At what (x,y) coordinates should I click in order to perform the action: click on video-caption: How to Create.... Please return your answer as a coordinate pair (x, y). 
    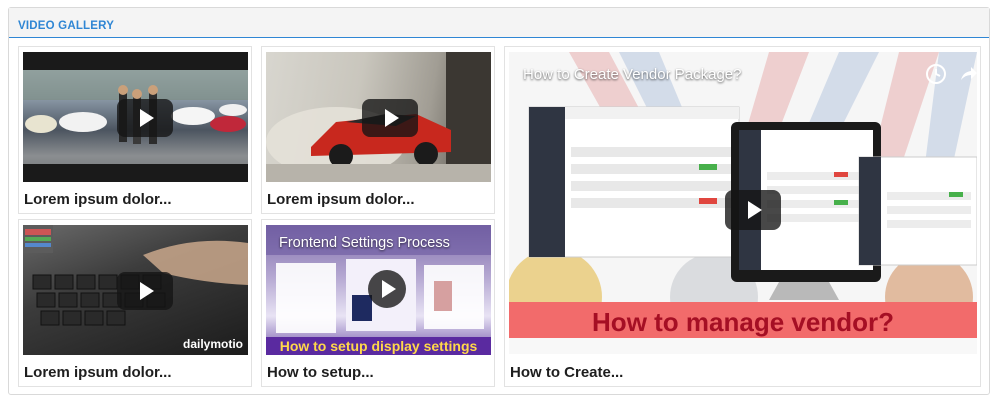
    Looking at the image, I should click on (566, 372).